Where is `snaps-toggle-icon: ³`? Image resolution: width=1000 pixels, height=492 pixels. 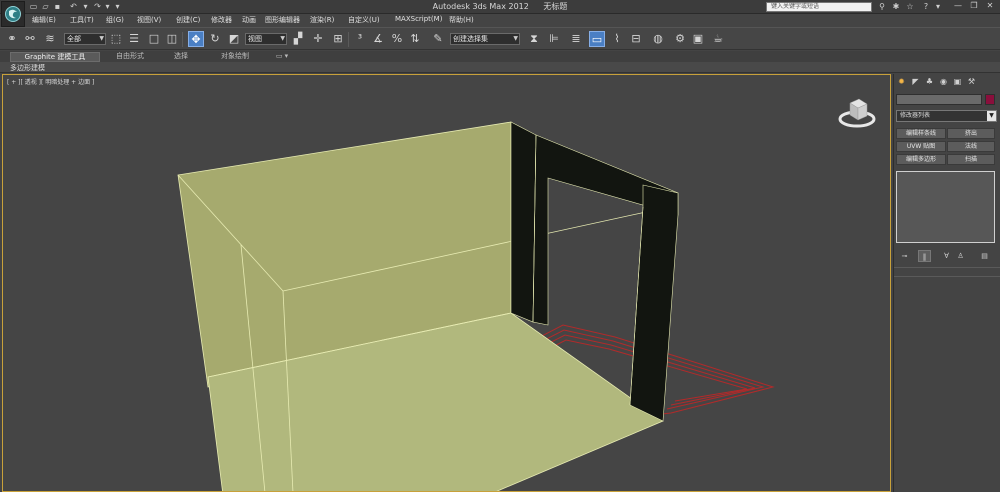
snaps-toggle-icon: ³ is located at coordinates (360, 39).